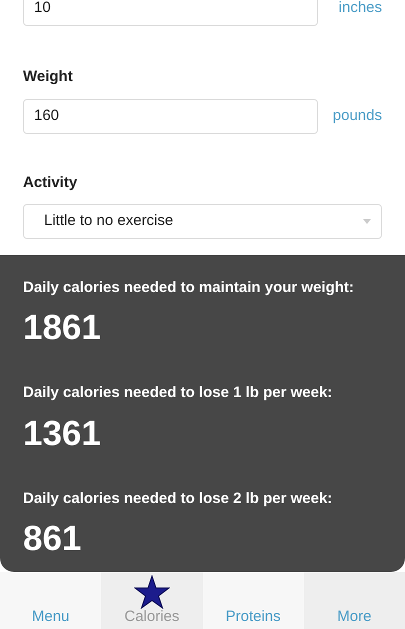 This screenshot has height=629, width=405. Describe the element at coordinates (357, 116) in the screenshot. I see `unit-label: pounds` at that location.